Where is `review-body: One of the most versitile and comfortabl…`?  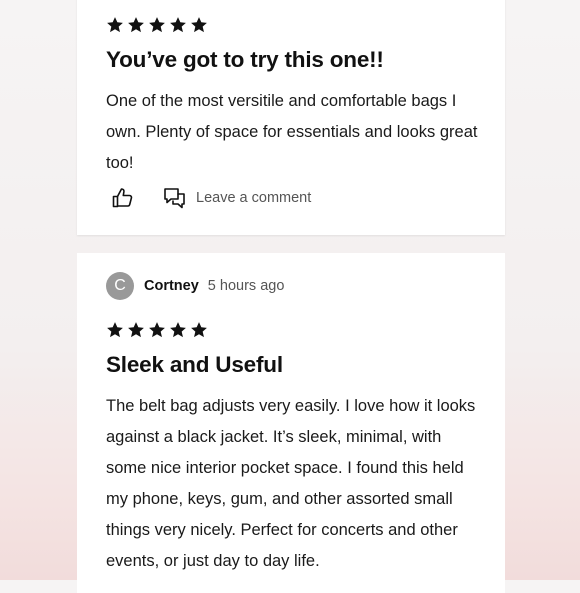 review-body: One of the most versitile and comfortabl… is located at coordinates (292, 132).